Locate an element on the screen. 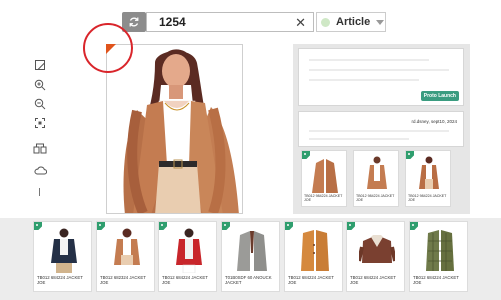 The image size is (501, 300). result-caption: T01B0SDF 60 ANOUCK JACKET is located at coordinates (248, 280).